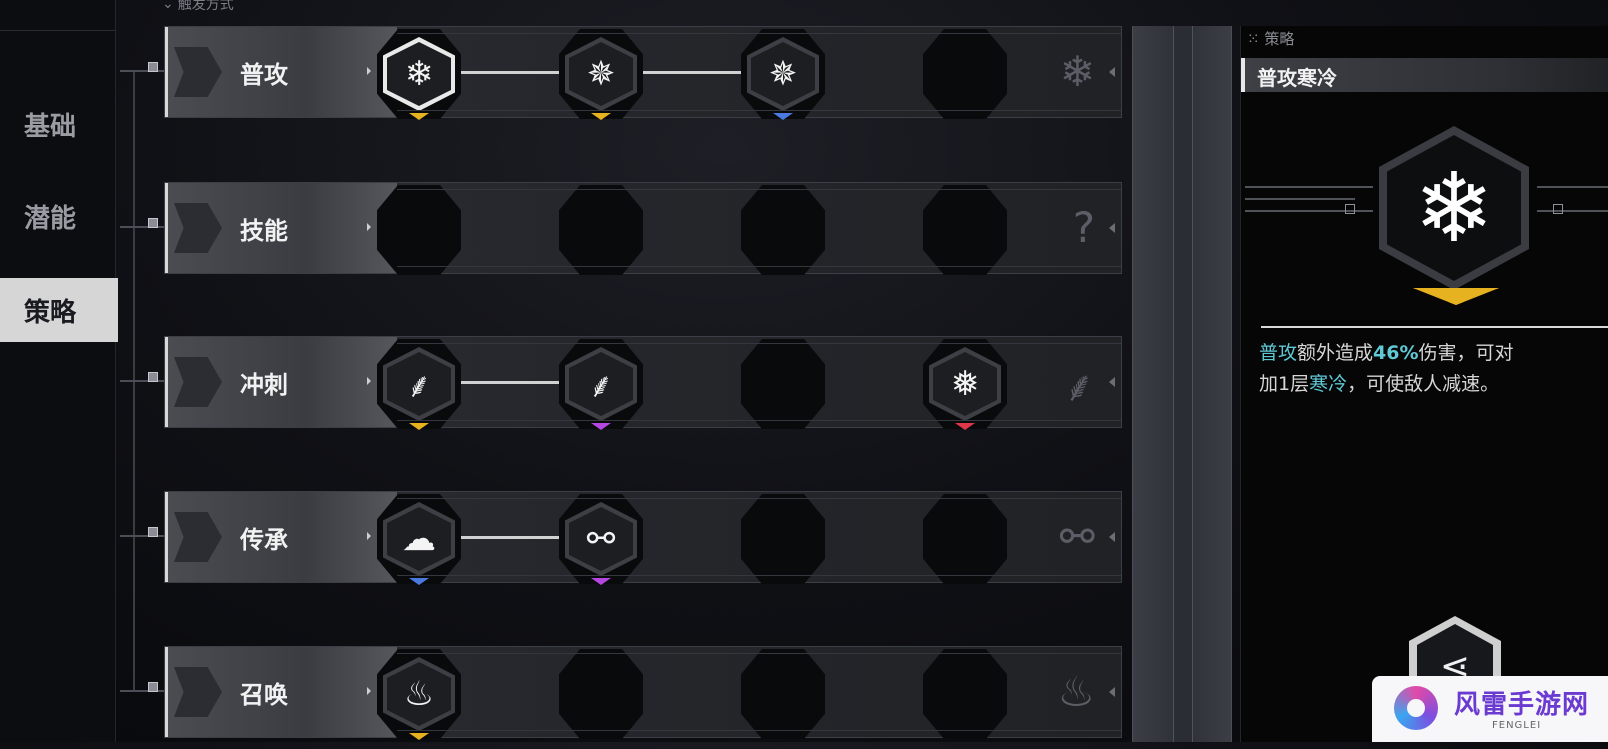 The image size is (1608, 749). Describe the element at coordinates (1454, 208) in the screenshot. I see `strategy-icon-large: ❄` at that location.